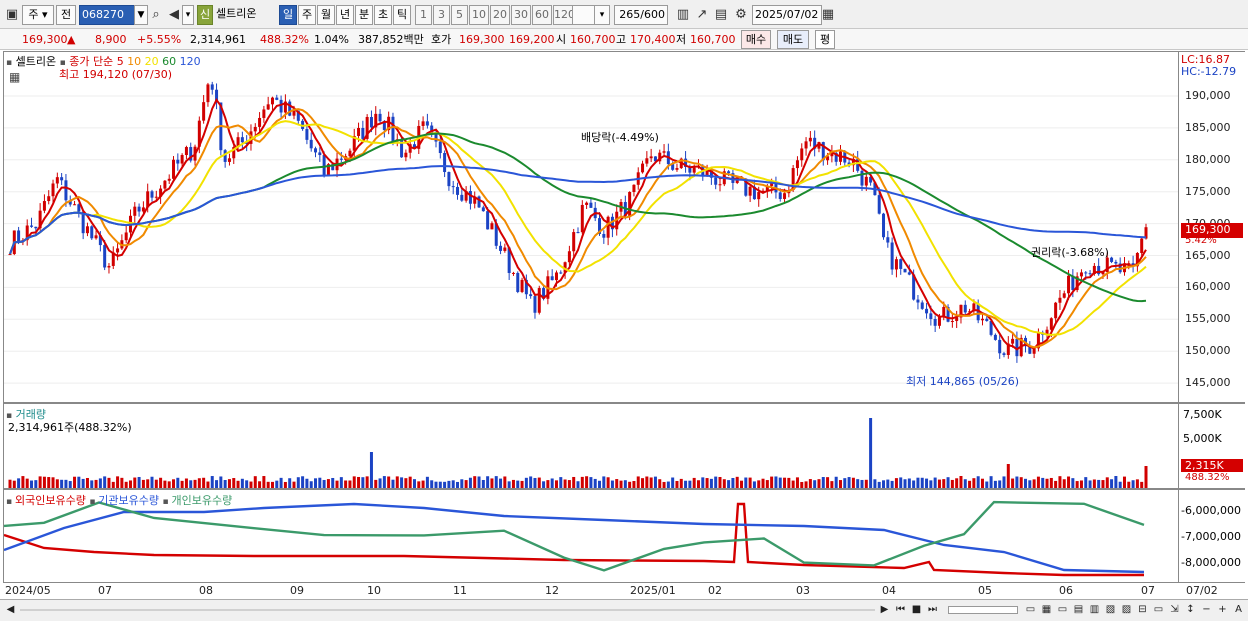 The height and width of the screenshot is (621, 1248). Describe the element at coordinates (641, 15) in the screenshot. I see `count-display: 265/600` at that location.